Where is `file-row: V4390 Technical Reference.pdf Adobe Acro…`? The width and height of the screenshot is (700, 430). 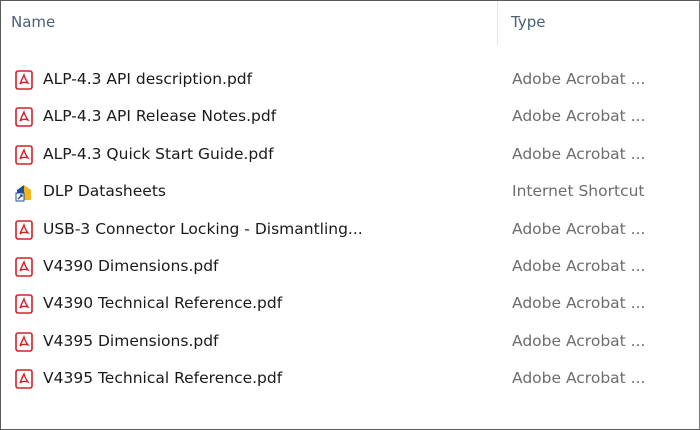 file-row: V4390 Technical Reference.pdf Adobe Acro… is located at coordinates (350, 304).